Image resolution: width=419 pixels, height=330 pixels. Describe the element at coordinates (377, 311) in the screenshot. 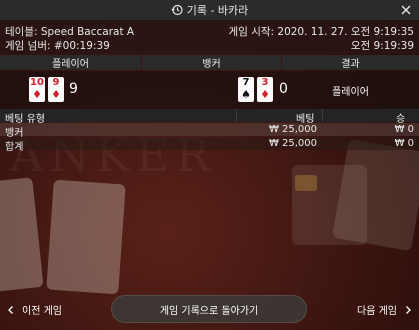

I see `next-game-label: 다음 게임` at that location.